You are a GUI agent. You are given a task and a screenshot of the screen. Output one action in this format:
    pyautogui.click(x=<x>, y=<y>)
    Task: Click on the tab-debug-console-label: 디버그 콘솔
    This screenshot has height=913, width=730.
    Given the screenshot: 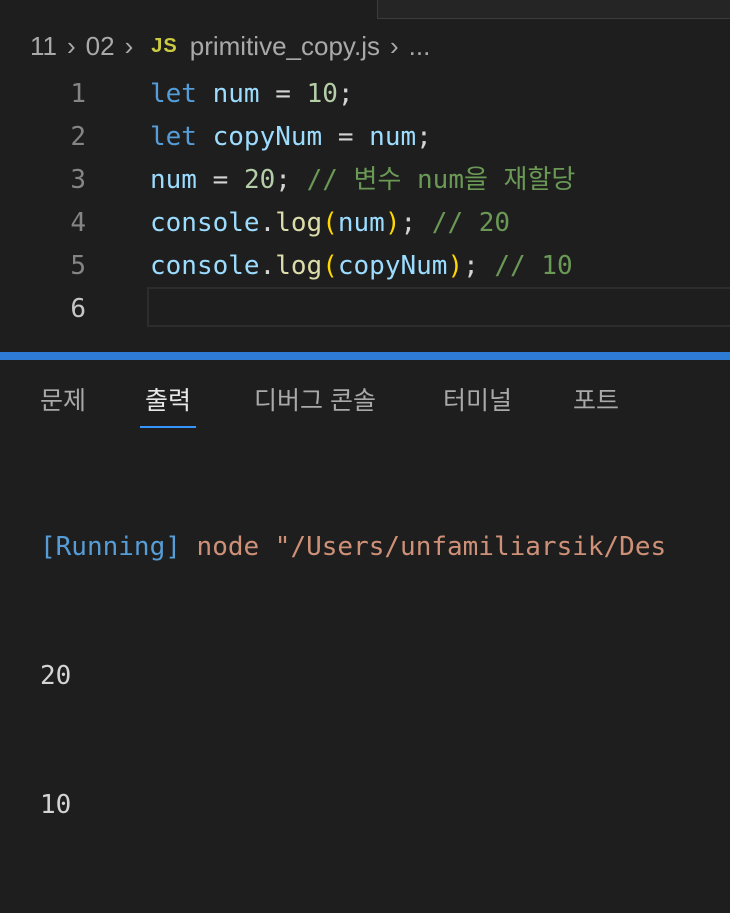 What is the action you would take?
    pyautogui.click(x=315, y=401)
    